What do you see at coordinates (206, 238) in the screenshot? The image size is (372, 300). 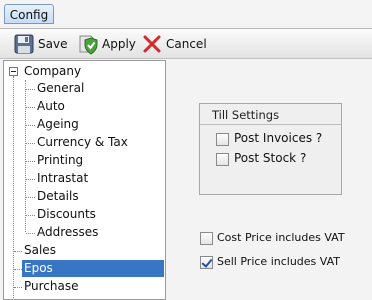 I see `cost-price-vat-checkbox` at bounding box center [206, 238].